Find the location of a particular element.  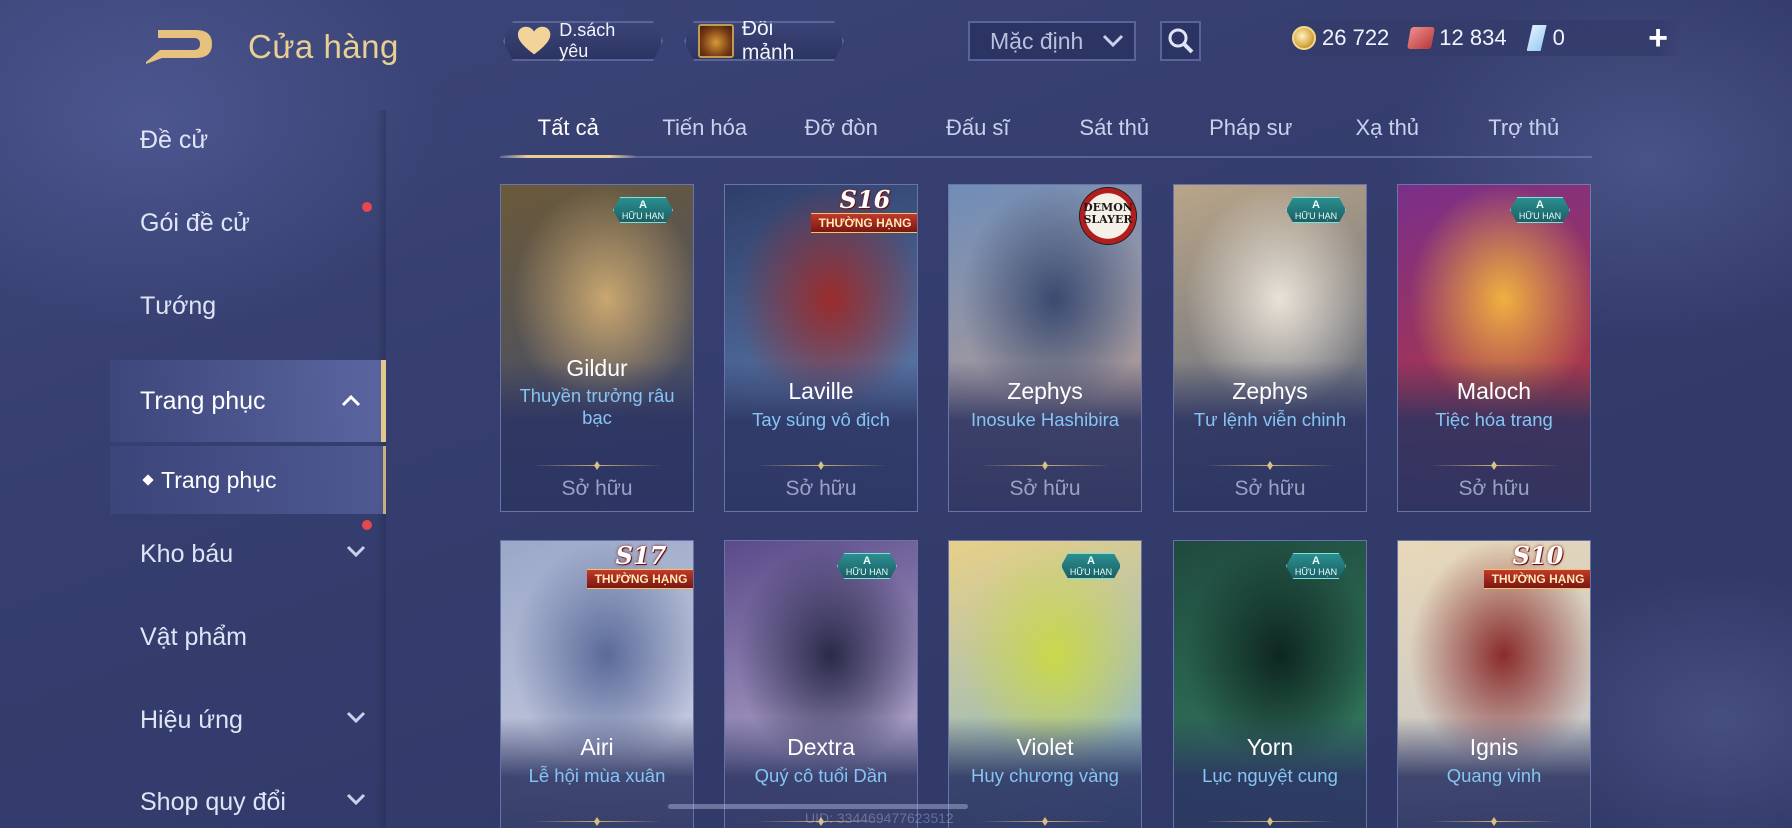

sidebar-item-heroes: Tướng is located at coordinates (248, 306).